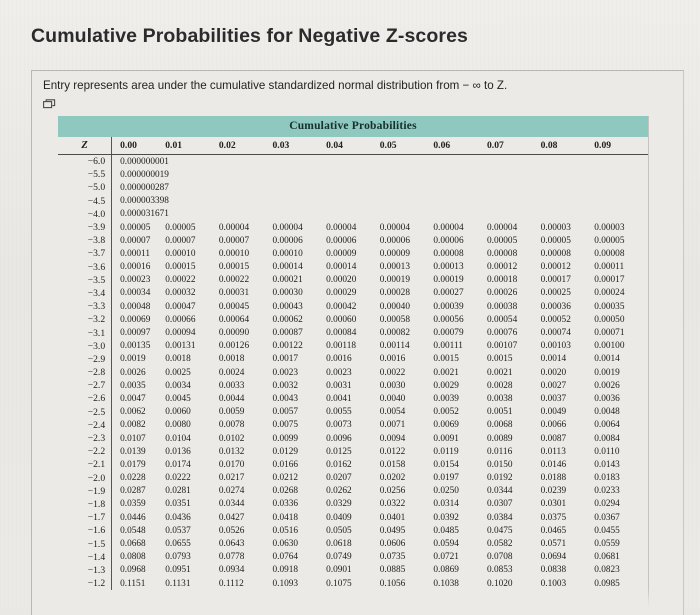 This screenshot has height=615, width=700. Describe the element at coordinates (555, 293) in the screenshot. I see `table-cell: 0.00025` at that location.